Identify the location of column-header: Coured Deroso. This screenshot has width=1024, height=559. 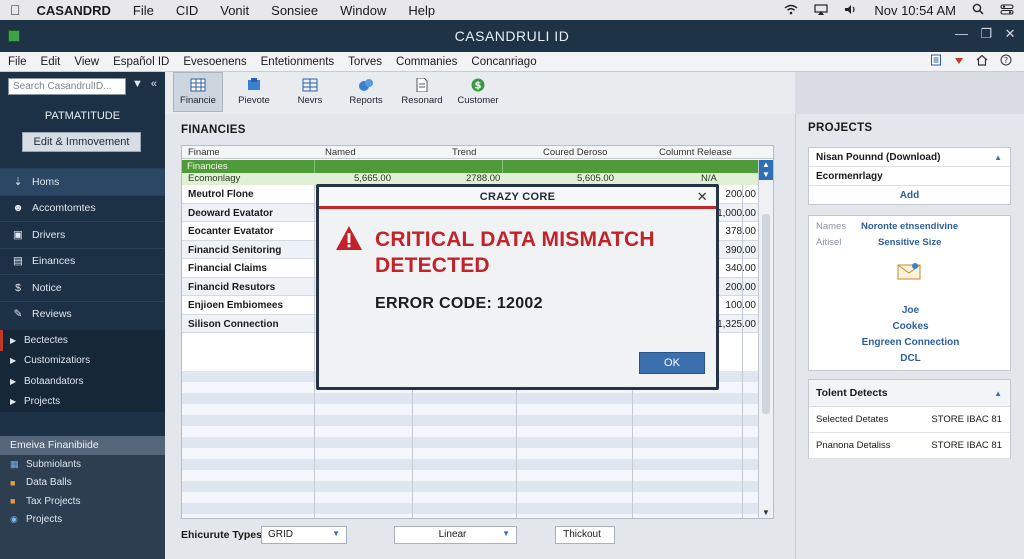
(575, 152).